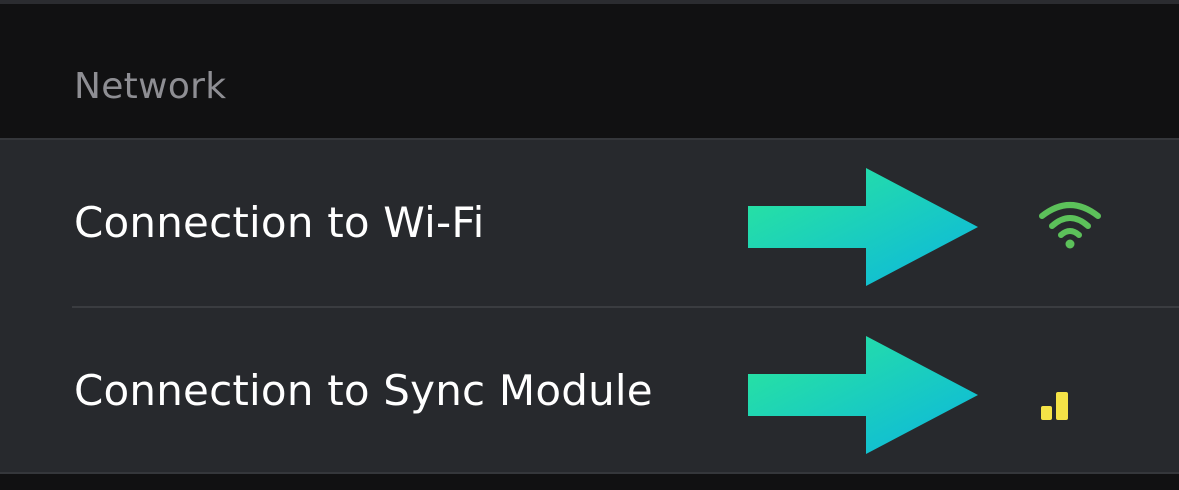  What do you see at coordinates (1054, 406) in the screenshot?
I see `cellular-signal-icon` at bounding box center [1054, 406].